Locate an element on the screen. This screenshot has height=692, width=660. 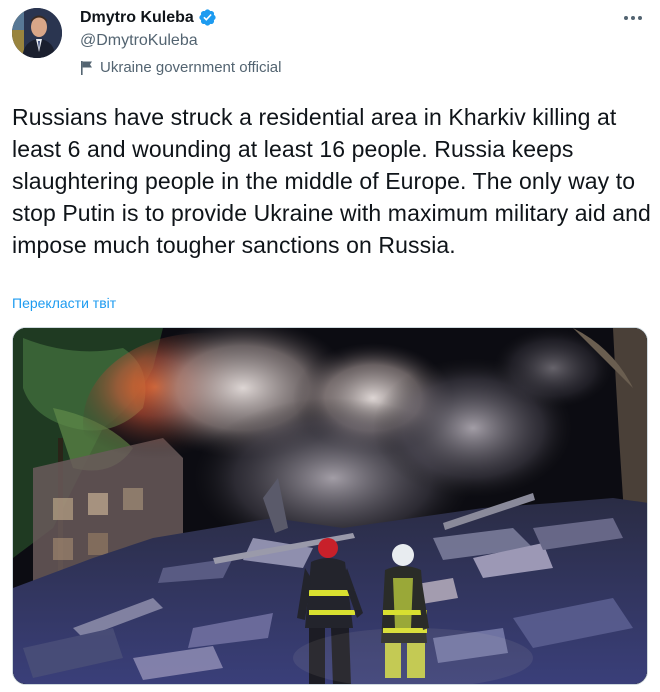
verified-badge-icon is located at coordinates (207, 17).